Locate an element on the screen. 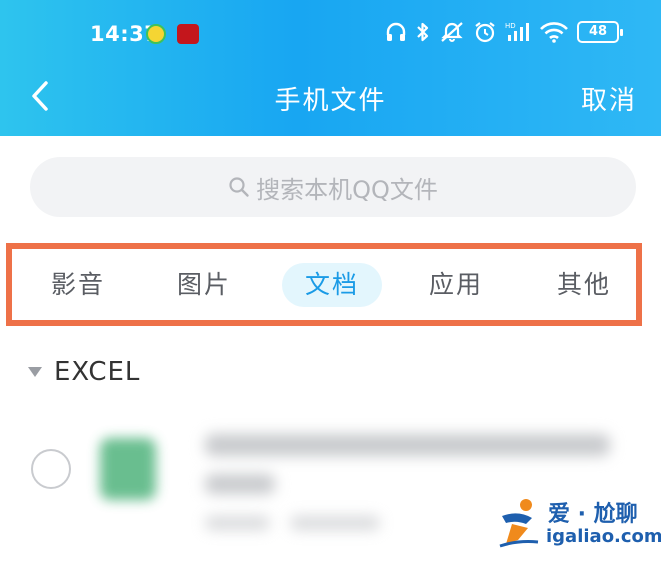 The height and width of the screenshot is (562, 661). search-input: 搜索本机QQ文件 is located at coordinates (333, 187).